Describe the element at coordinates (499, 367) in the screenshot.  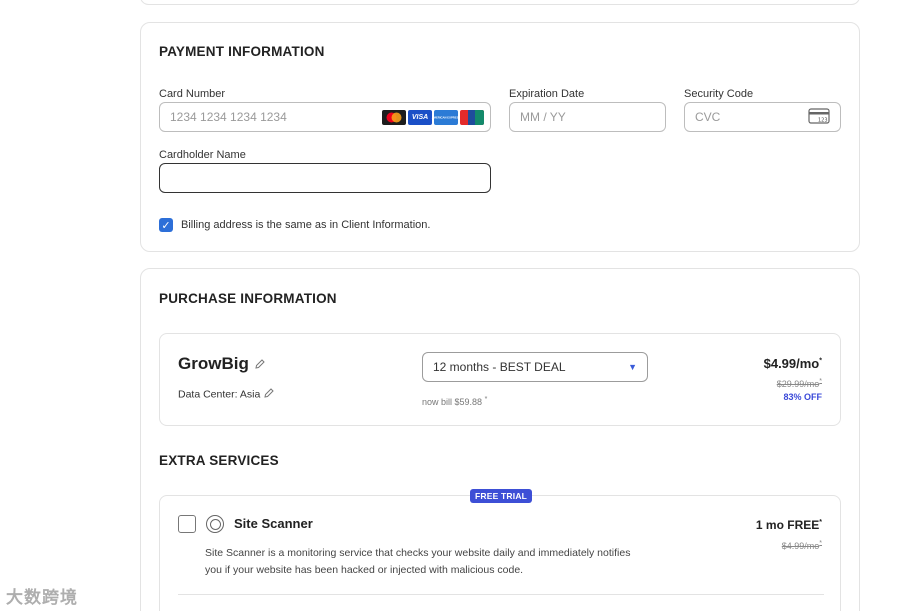
I see `billing-period-value: 12 months - BEST DEAL` at that location.